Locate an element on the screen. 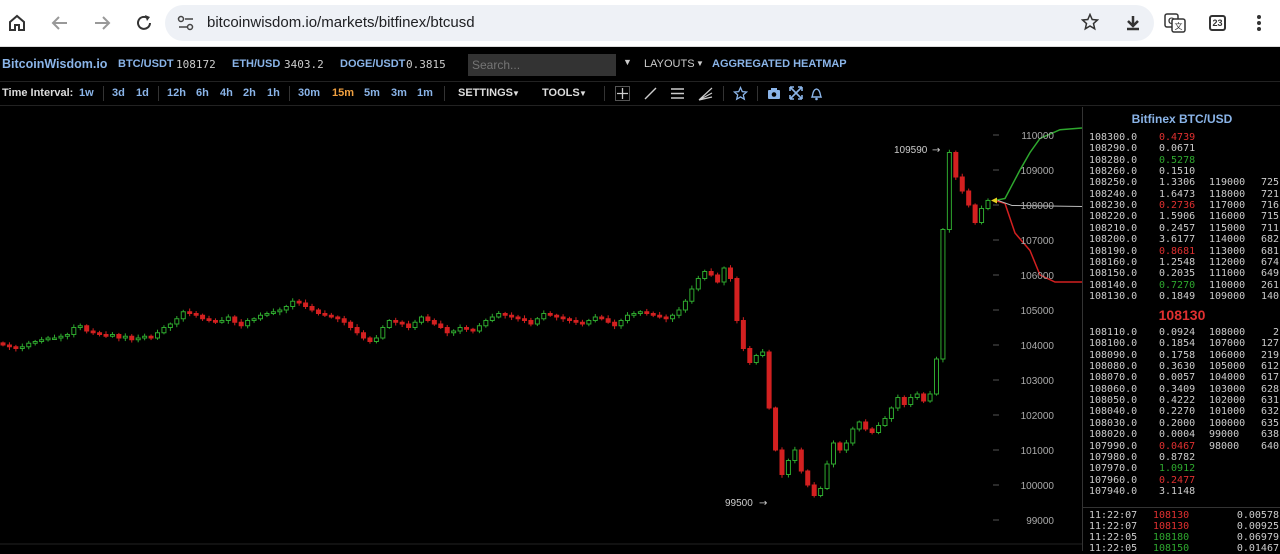 Image resolution: width=1280 pixels, height=554 pixels. orderbook-row: 108040.0 0.2270 101000 632 is located at coordinates (1181, 411).